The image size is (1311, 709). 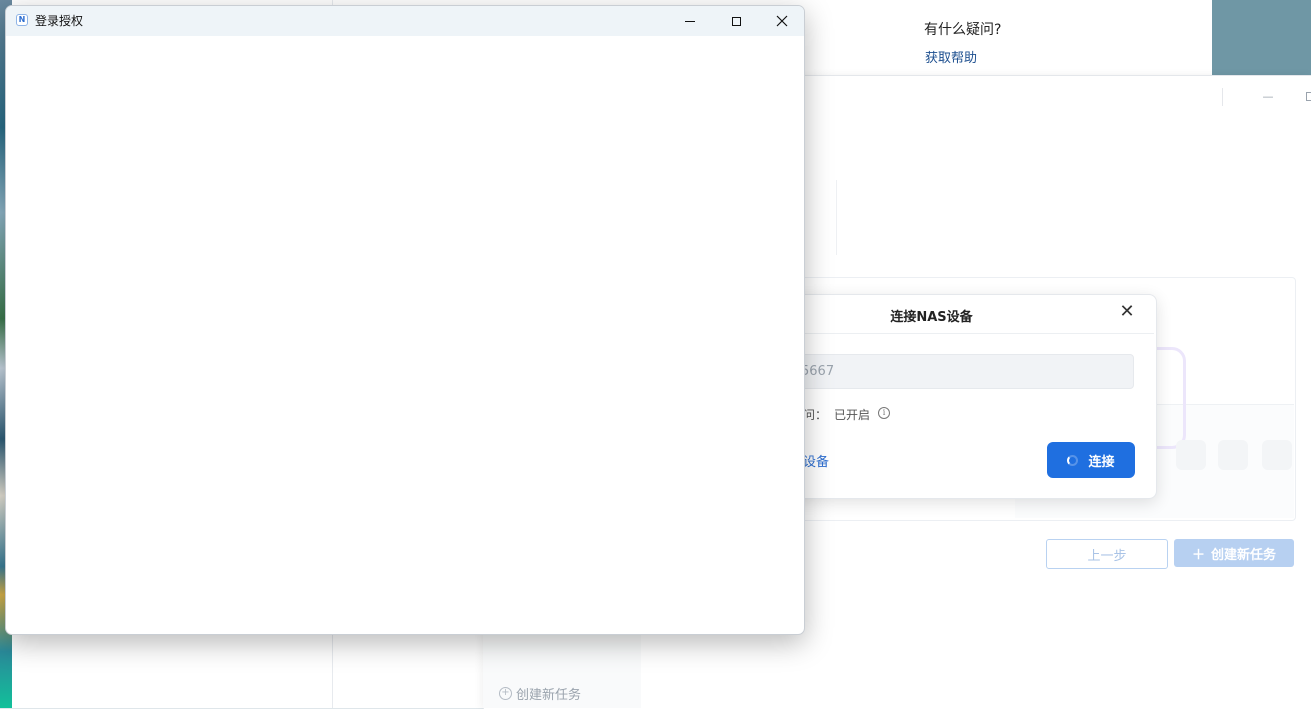 I want to click on desktop-background-right, so click(x=1261, y=38).